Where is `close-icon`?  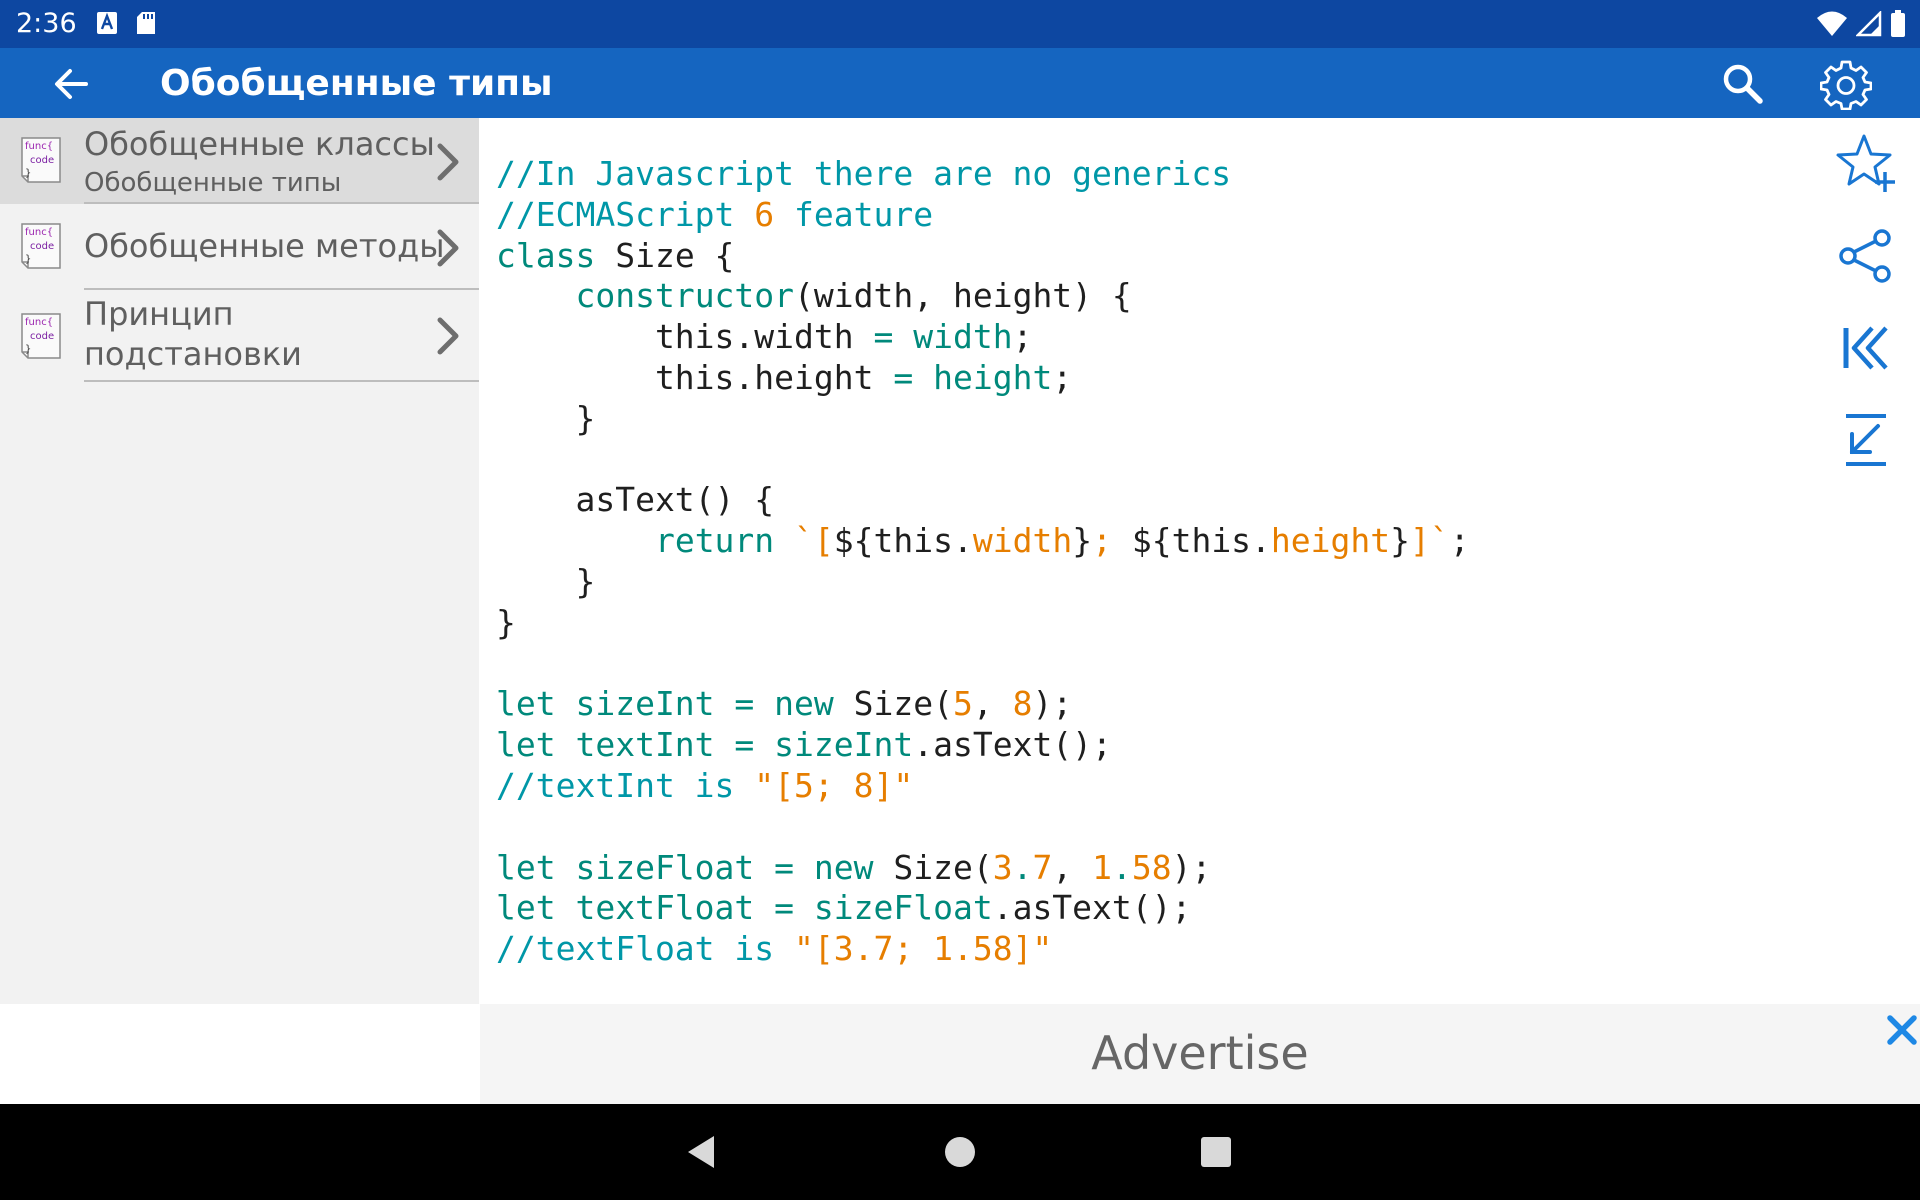 close-icon is located at coordinates (1901, 1030).